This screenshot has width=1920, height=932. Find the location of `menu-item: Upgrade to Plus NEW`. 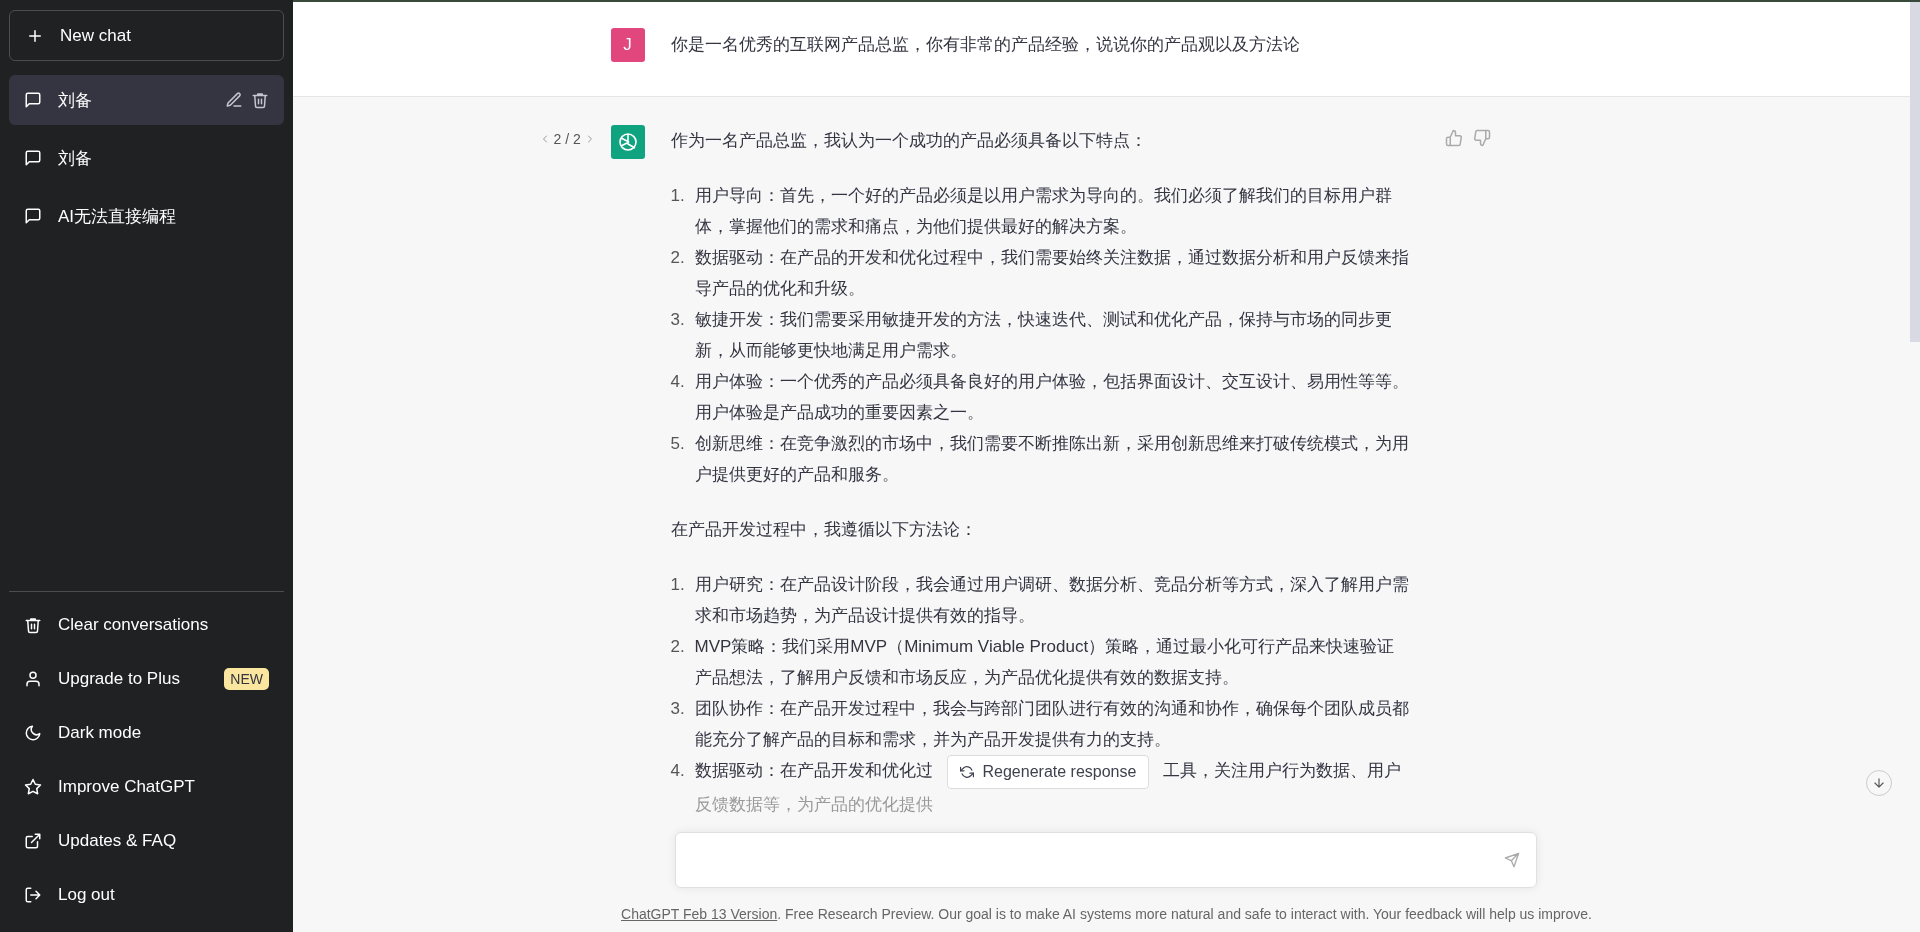

menu-item: Upgrade to Plus NEW is located at coordinates (146, 679).